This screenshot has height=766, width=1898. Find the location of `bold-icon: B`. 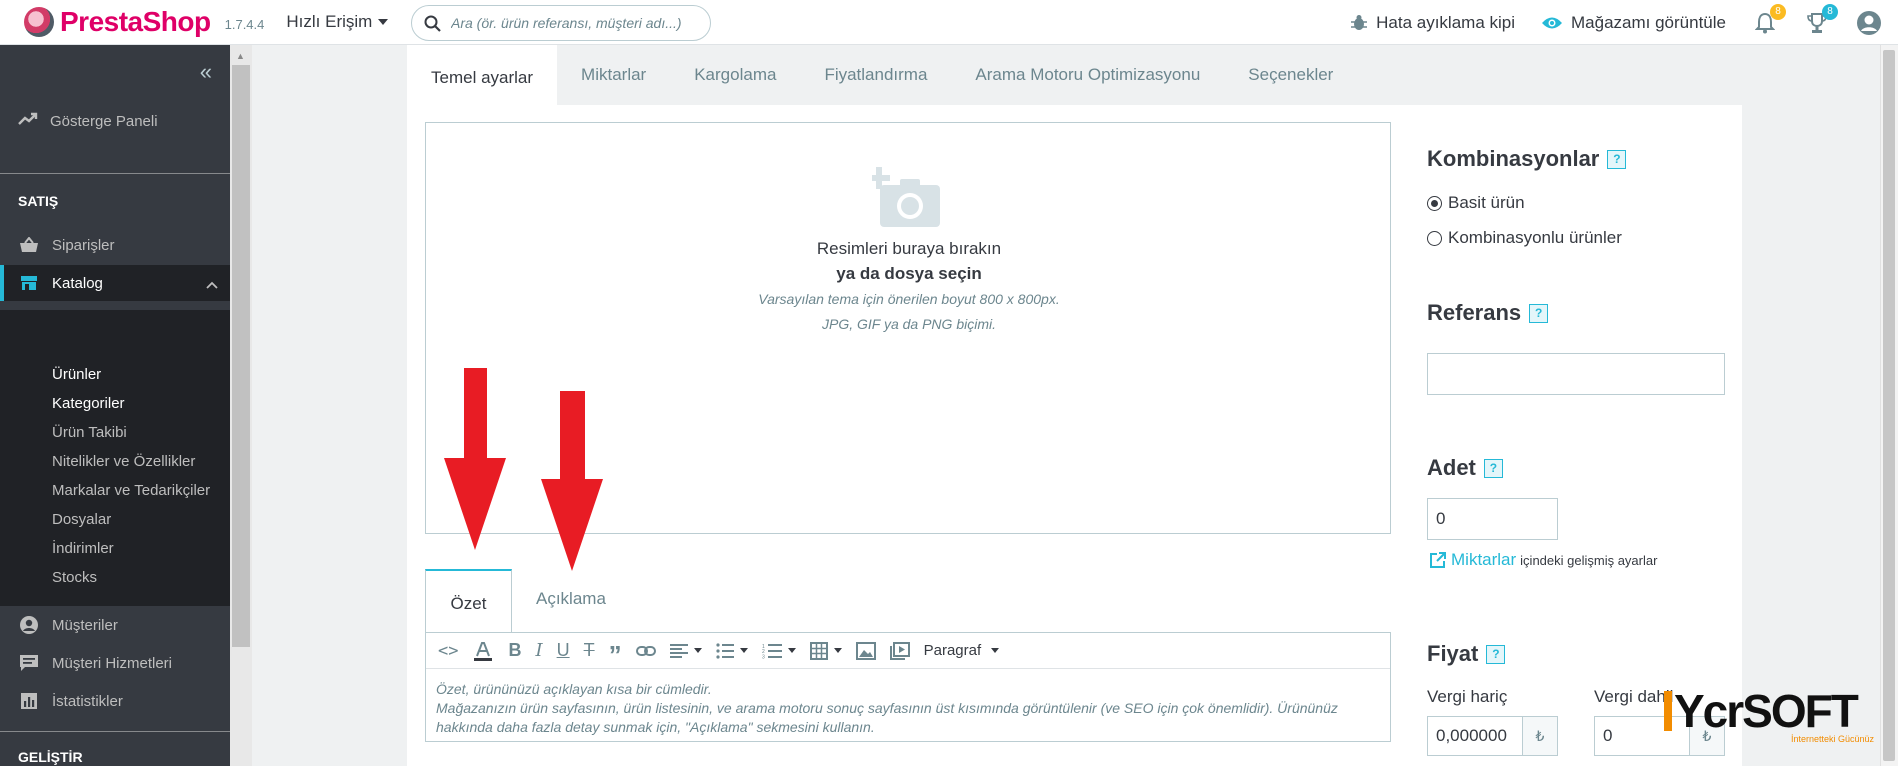

bold-icon: B is located at coordinates (514, 651).